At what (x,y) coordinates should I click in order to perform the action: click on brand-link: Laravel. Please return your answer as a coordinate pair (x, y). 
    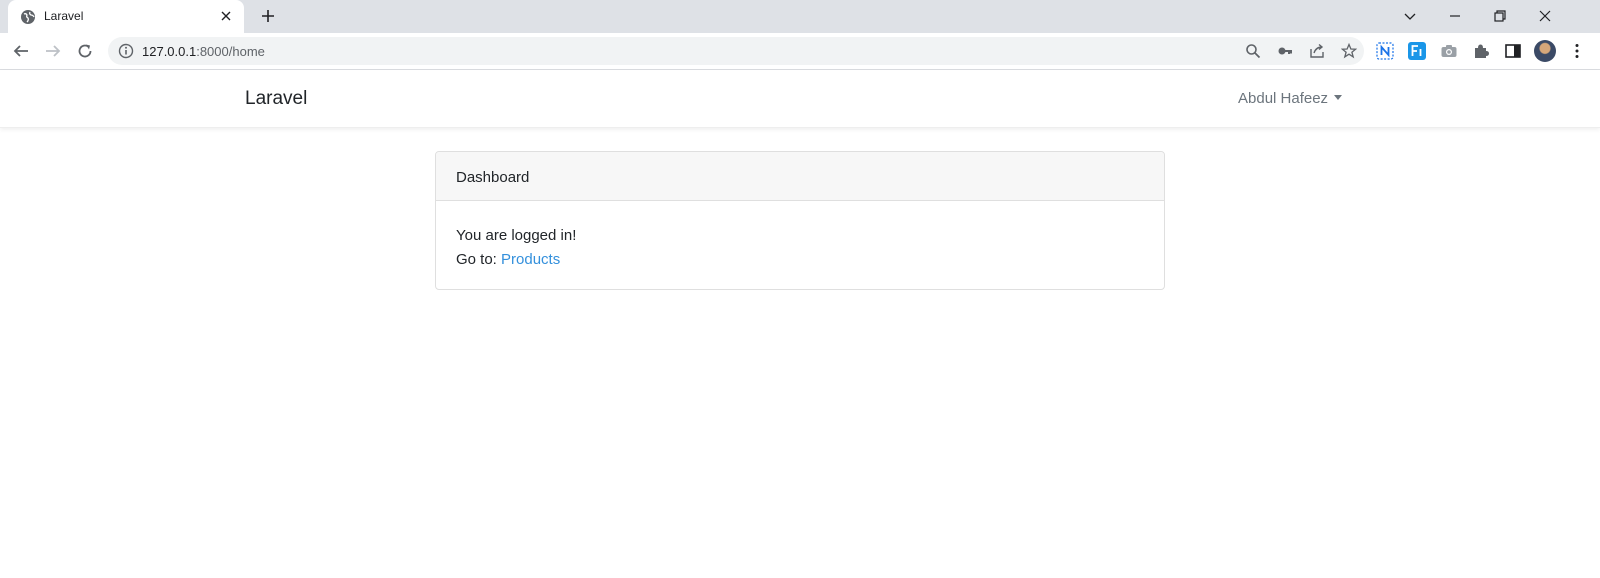
    Looking at the image, I should click on (276, 99).